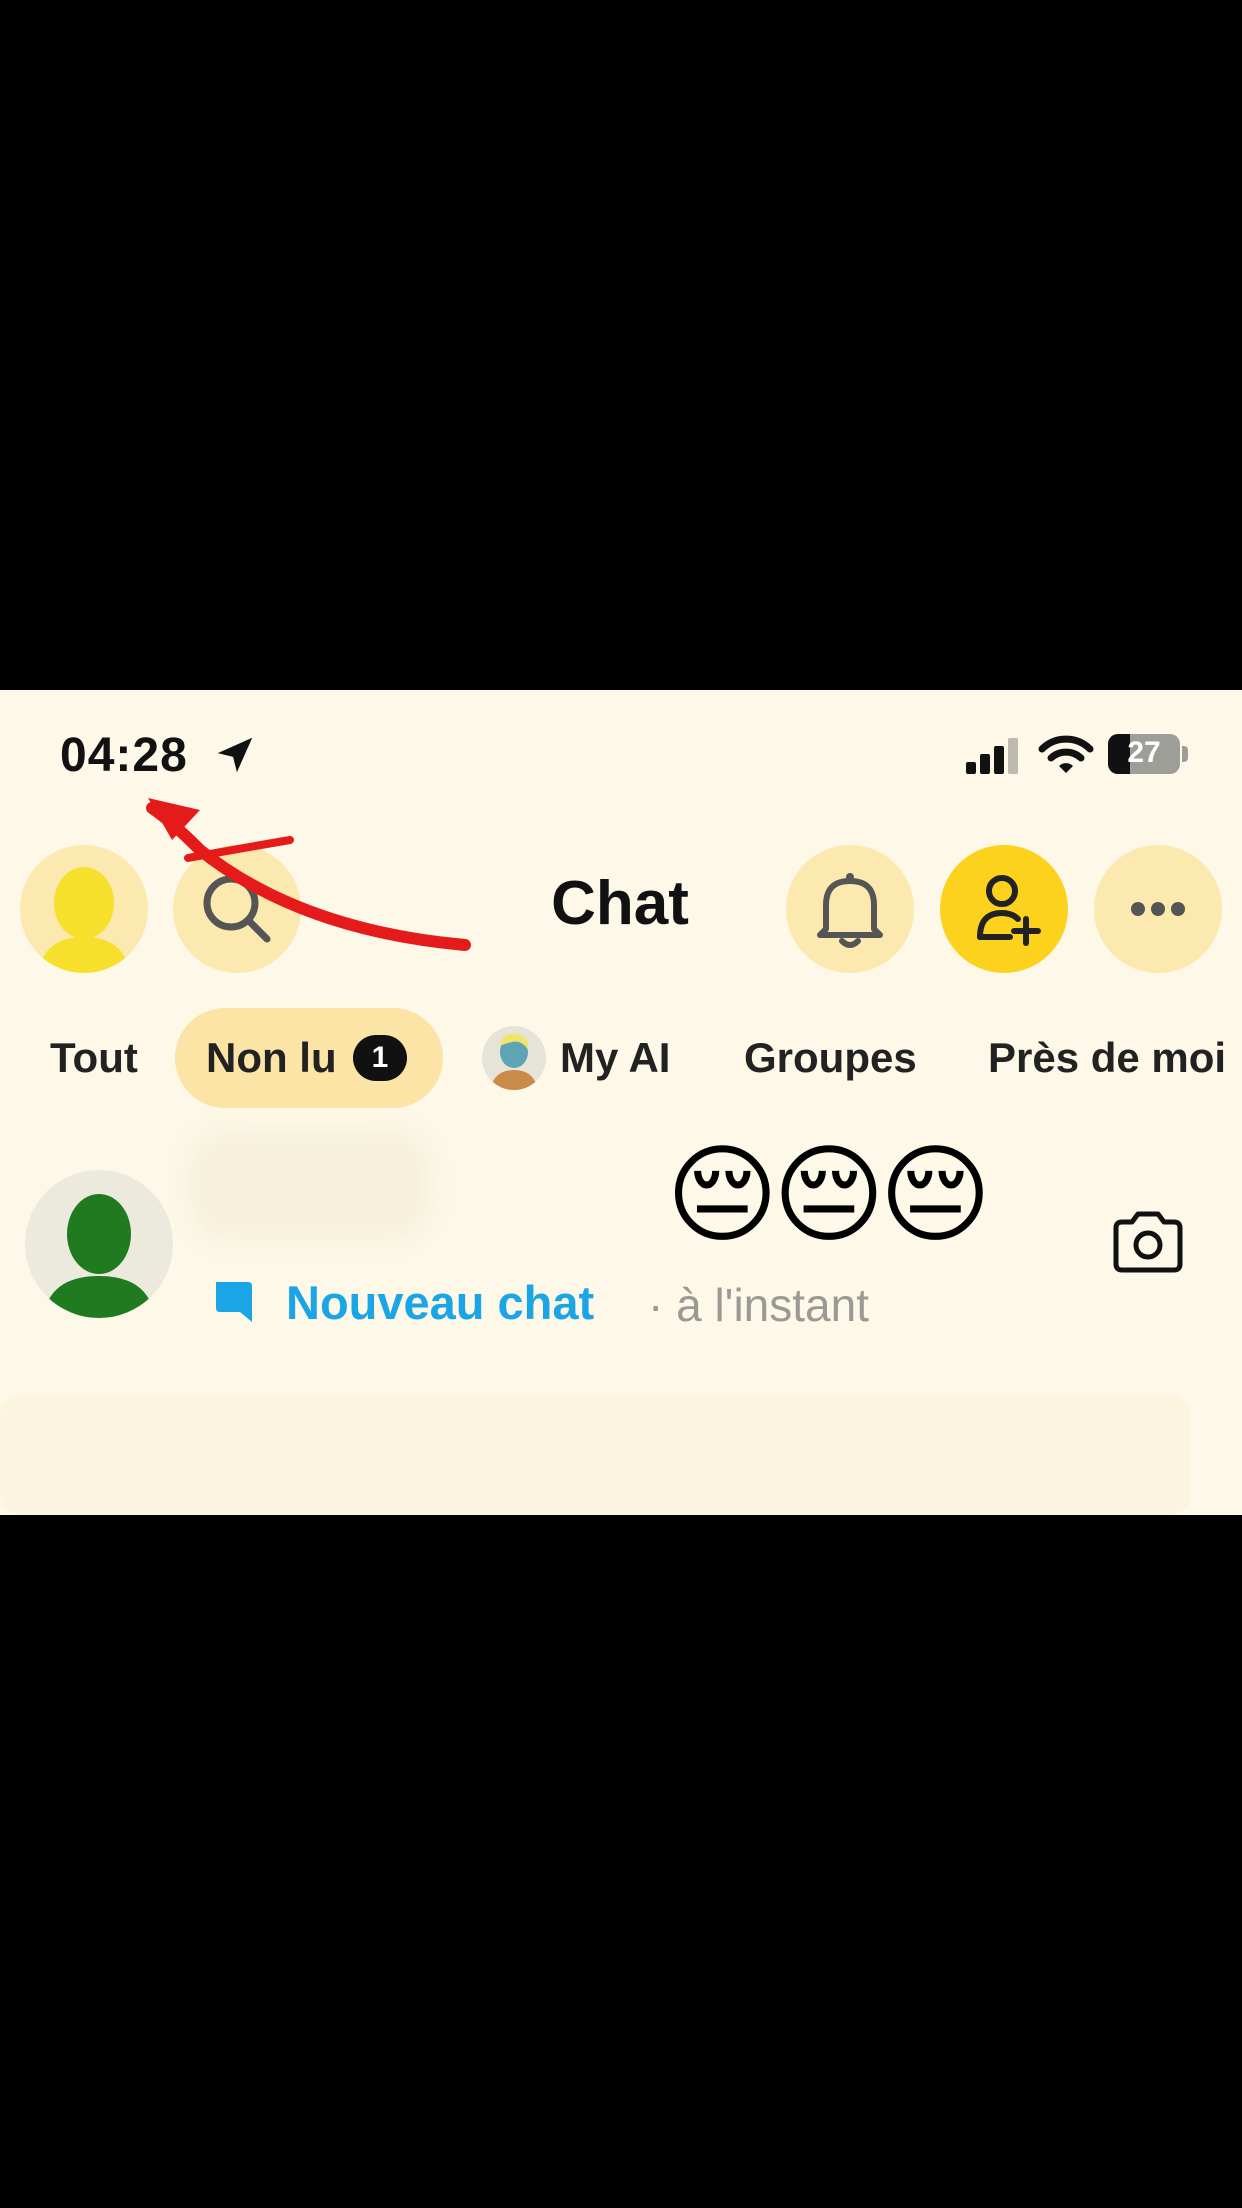 Image resolution: width=1242 pixels, height=2208 pixels. What do you see at coordinates (84, 920) in the screenshot?
I see `profile-avatar` at bounding box center [84, 920].